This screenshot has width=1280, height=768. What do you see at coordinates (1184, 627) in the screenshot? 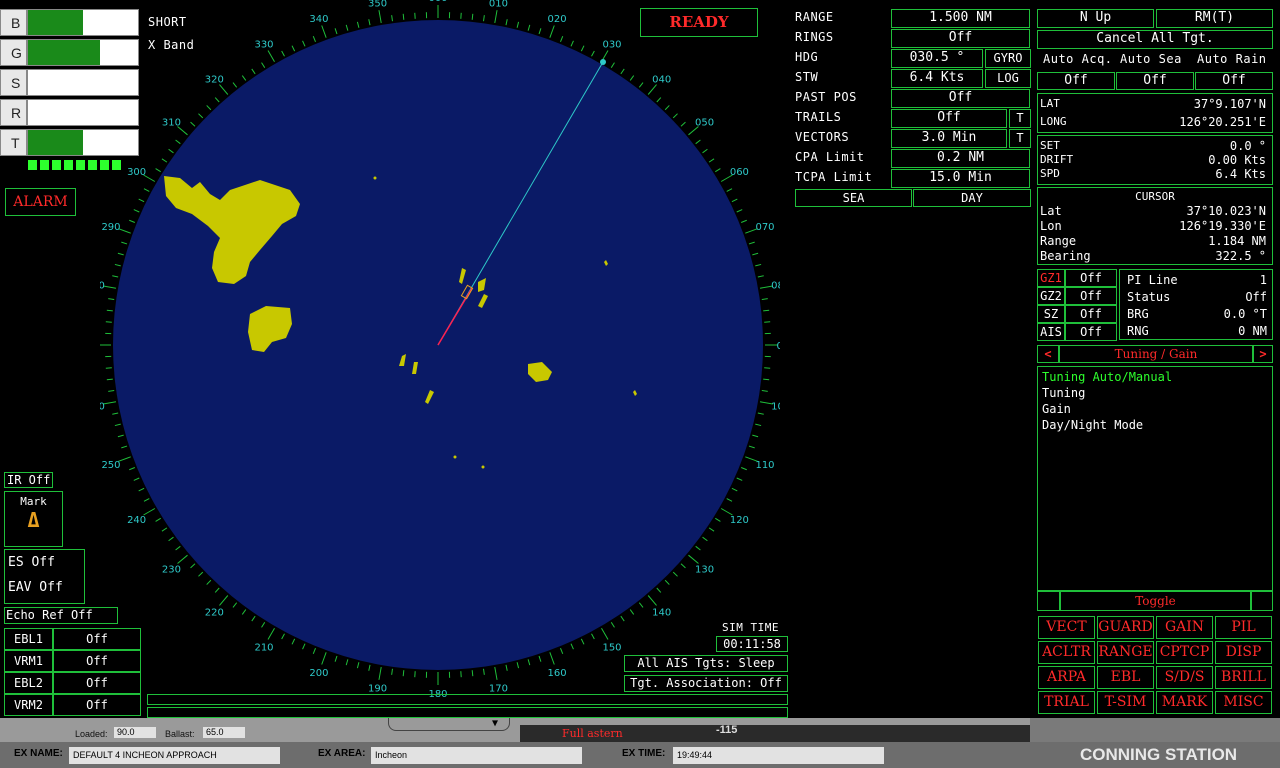
I see `function-button-gain: GAIN` at bounding box center [1184, 627].